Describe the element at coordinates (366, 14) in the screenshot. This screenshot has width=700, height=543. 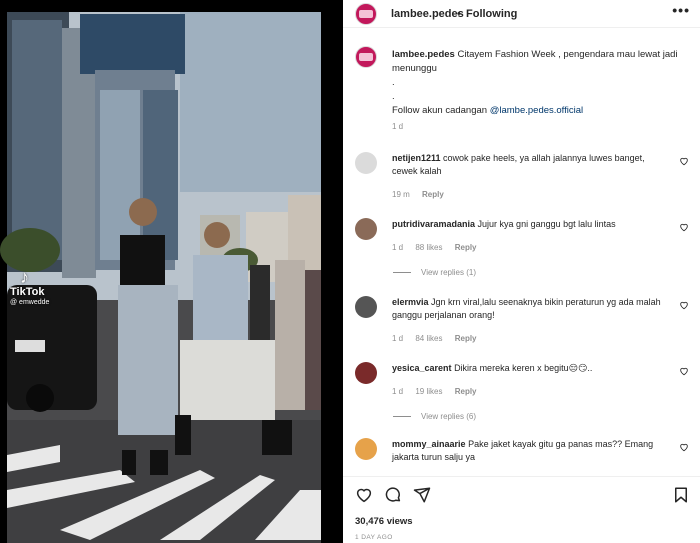
I see `author-avatar` at that location.